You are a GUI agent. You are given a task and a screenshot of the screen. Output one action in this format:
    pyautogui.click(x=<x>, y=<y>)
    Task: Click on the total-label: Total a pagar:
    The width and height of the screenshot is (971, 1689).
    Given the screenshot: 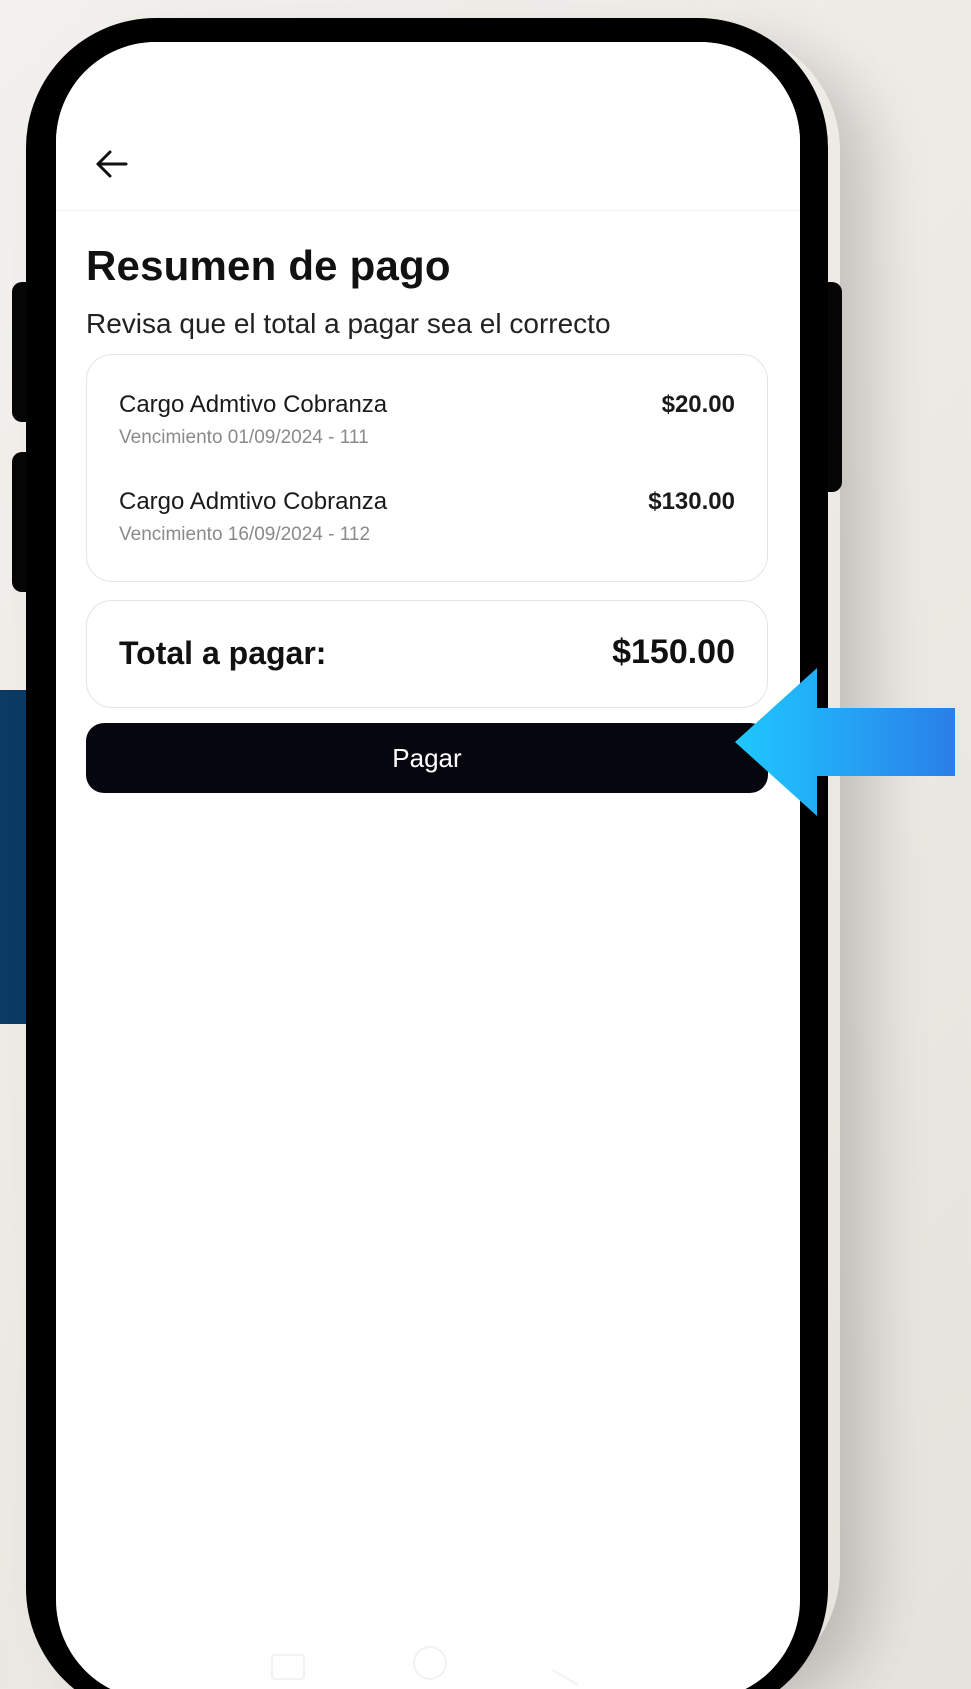 What is the action you would take?
    pyautogui.click(x=223, y=653)
    